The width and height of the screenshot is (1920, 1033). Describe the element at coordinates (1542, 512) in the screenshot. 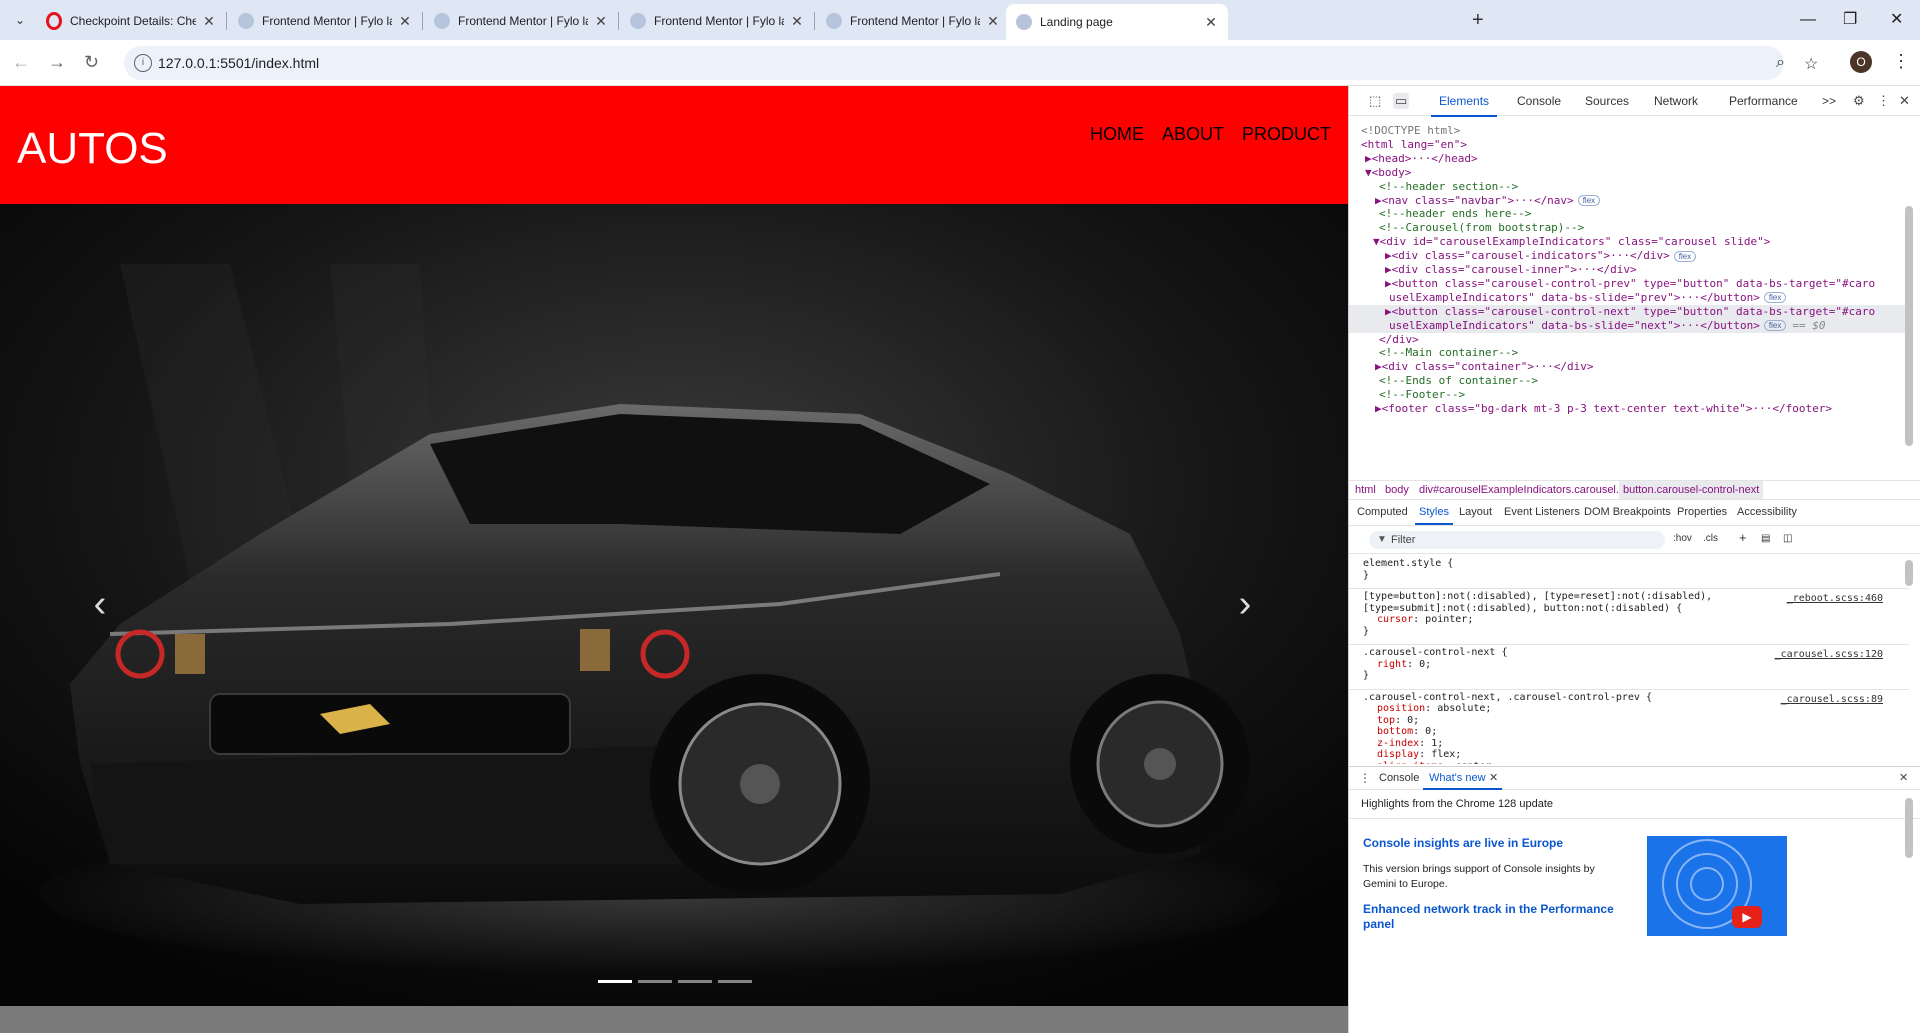

I see `subtab-event-listeners: Event Listeners` at that location.